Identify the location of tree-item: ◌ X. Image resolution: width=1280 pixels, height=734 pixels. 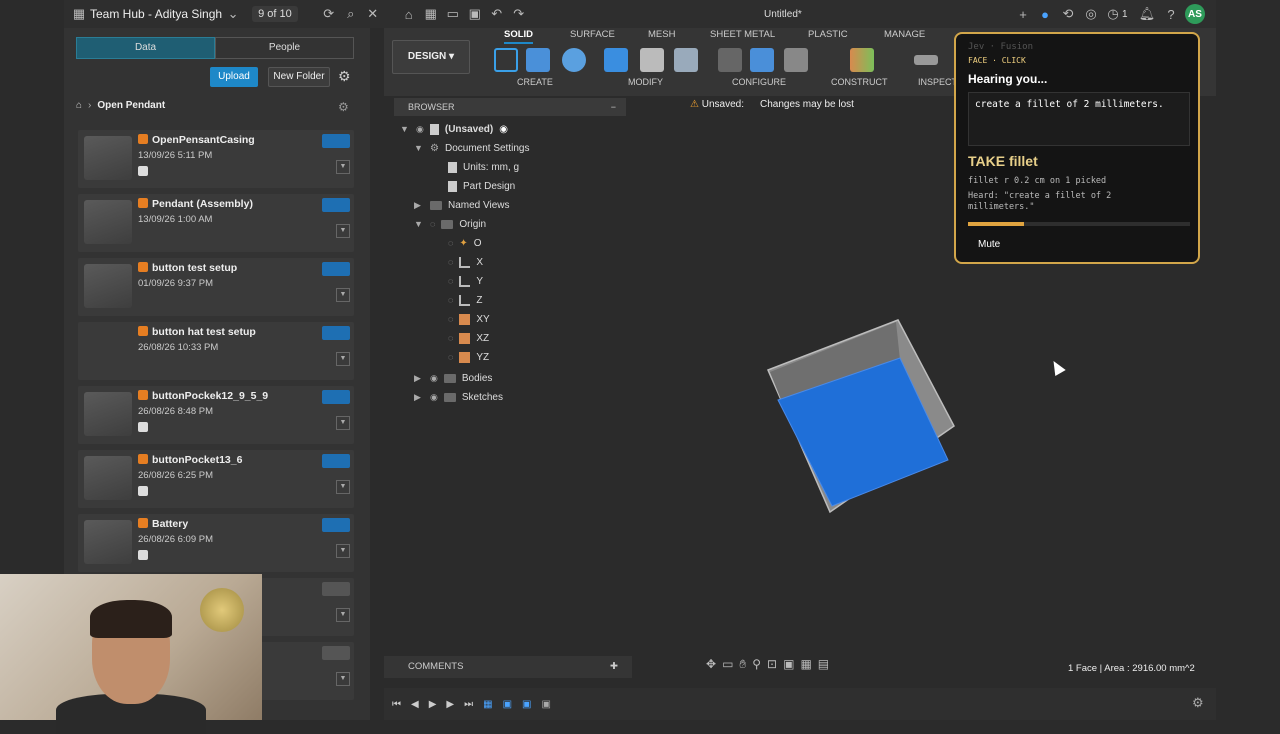
(465, 262).